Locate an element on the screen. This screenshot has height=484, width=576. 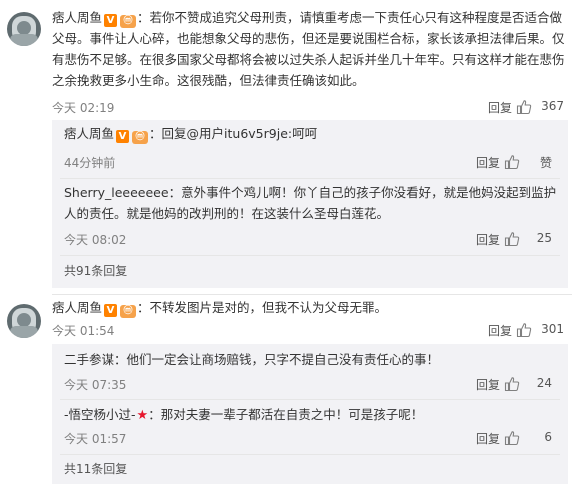
reply-username: Sherry_leeeeeee is located at coordinates (116, 192).